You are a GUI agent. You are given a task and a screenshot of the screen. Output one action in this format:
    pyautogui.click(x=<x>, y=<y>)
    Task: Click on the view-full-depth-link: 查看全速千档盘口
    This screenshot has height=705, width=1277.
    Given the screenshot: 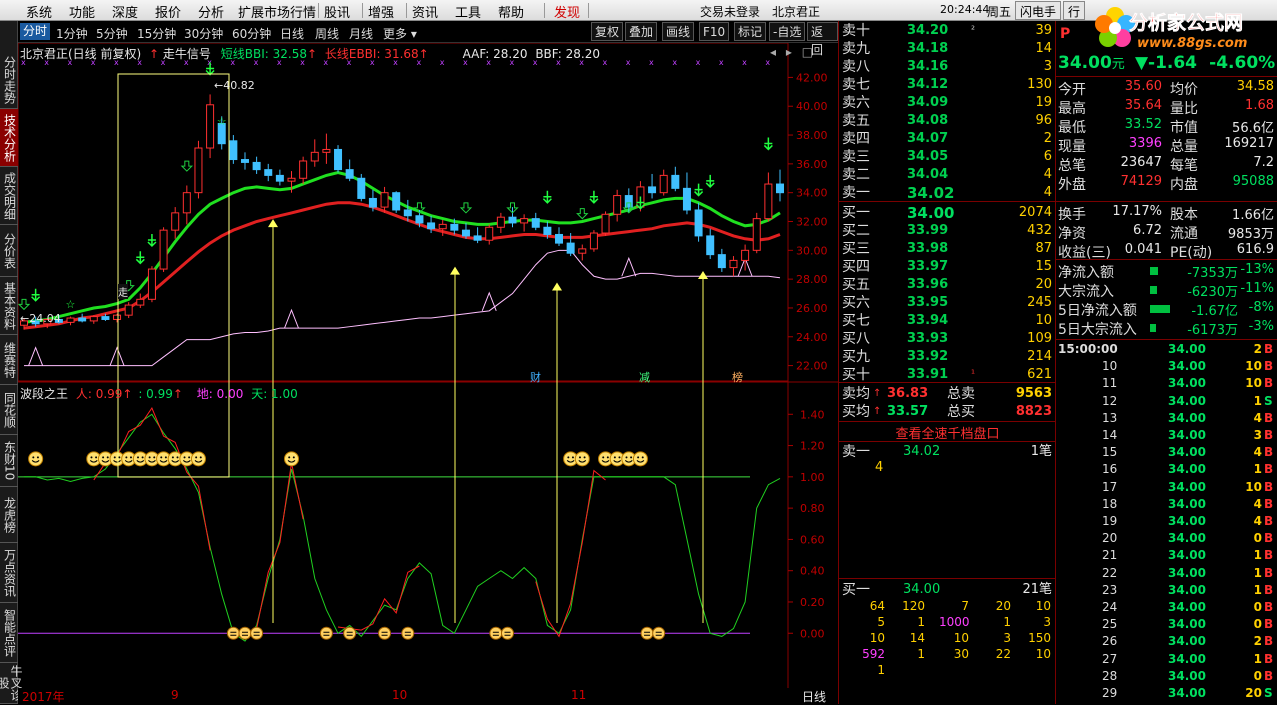 What is the action you would take?
    pyautogui.click(x=947, y=432)
    